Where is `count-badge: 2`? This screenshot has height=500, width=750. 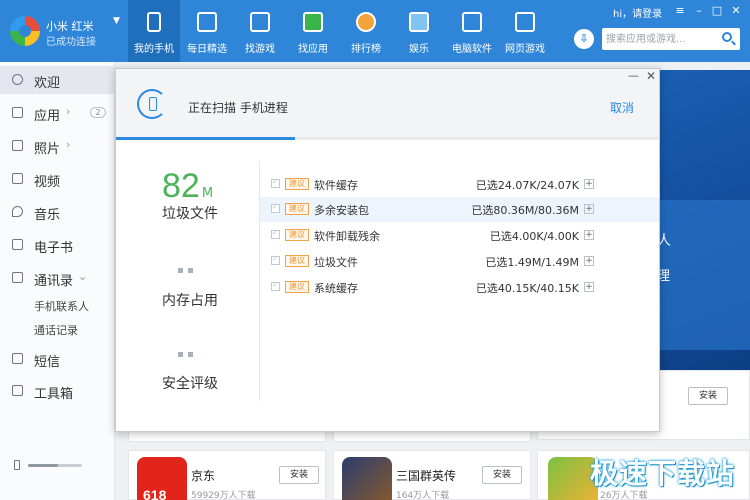
count-badge: 2 is located at coordinates (98, 112).